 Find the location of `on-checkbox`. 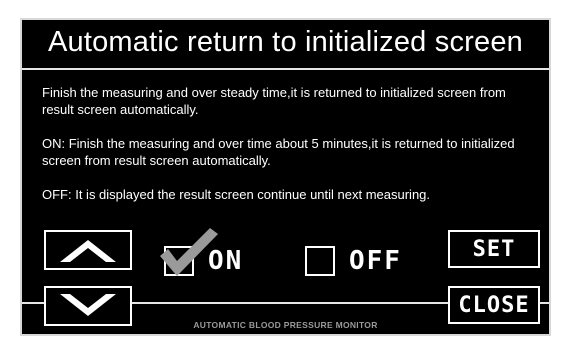

on-checkbox is located at coordinates (189, 252).